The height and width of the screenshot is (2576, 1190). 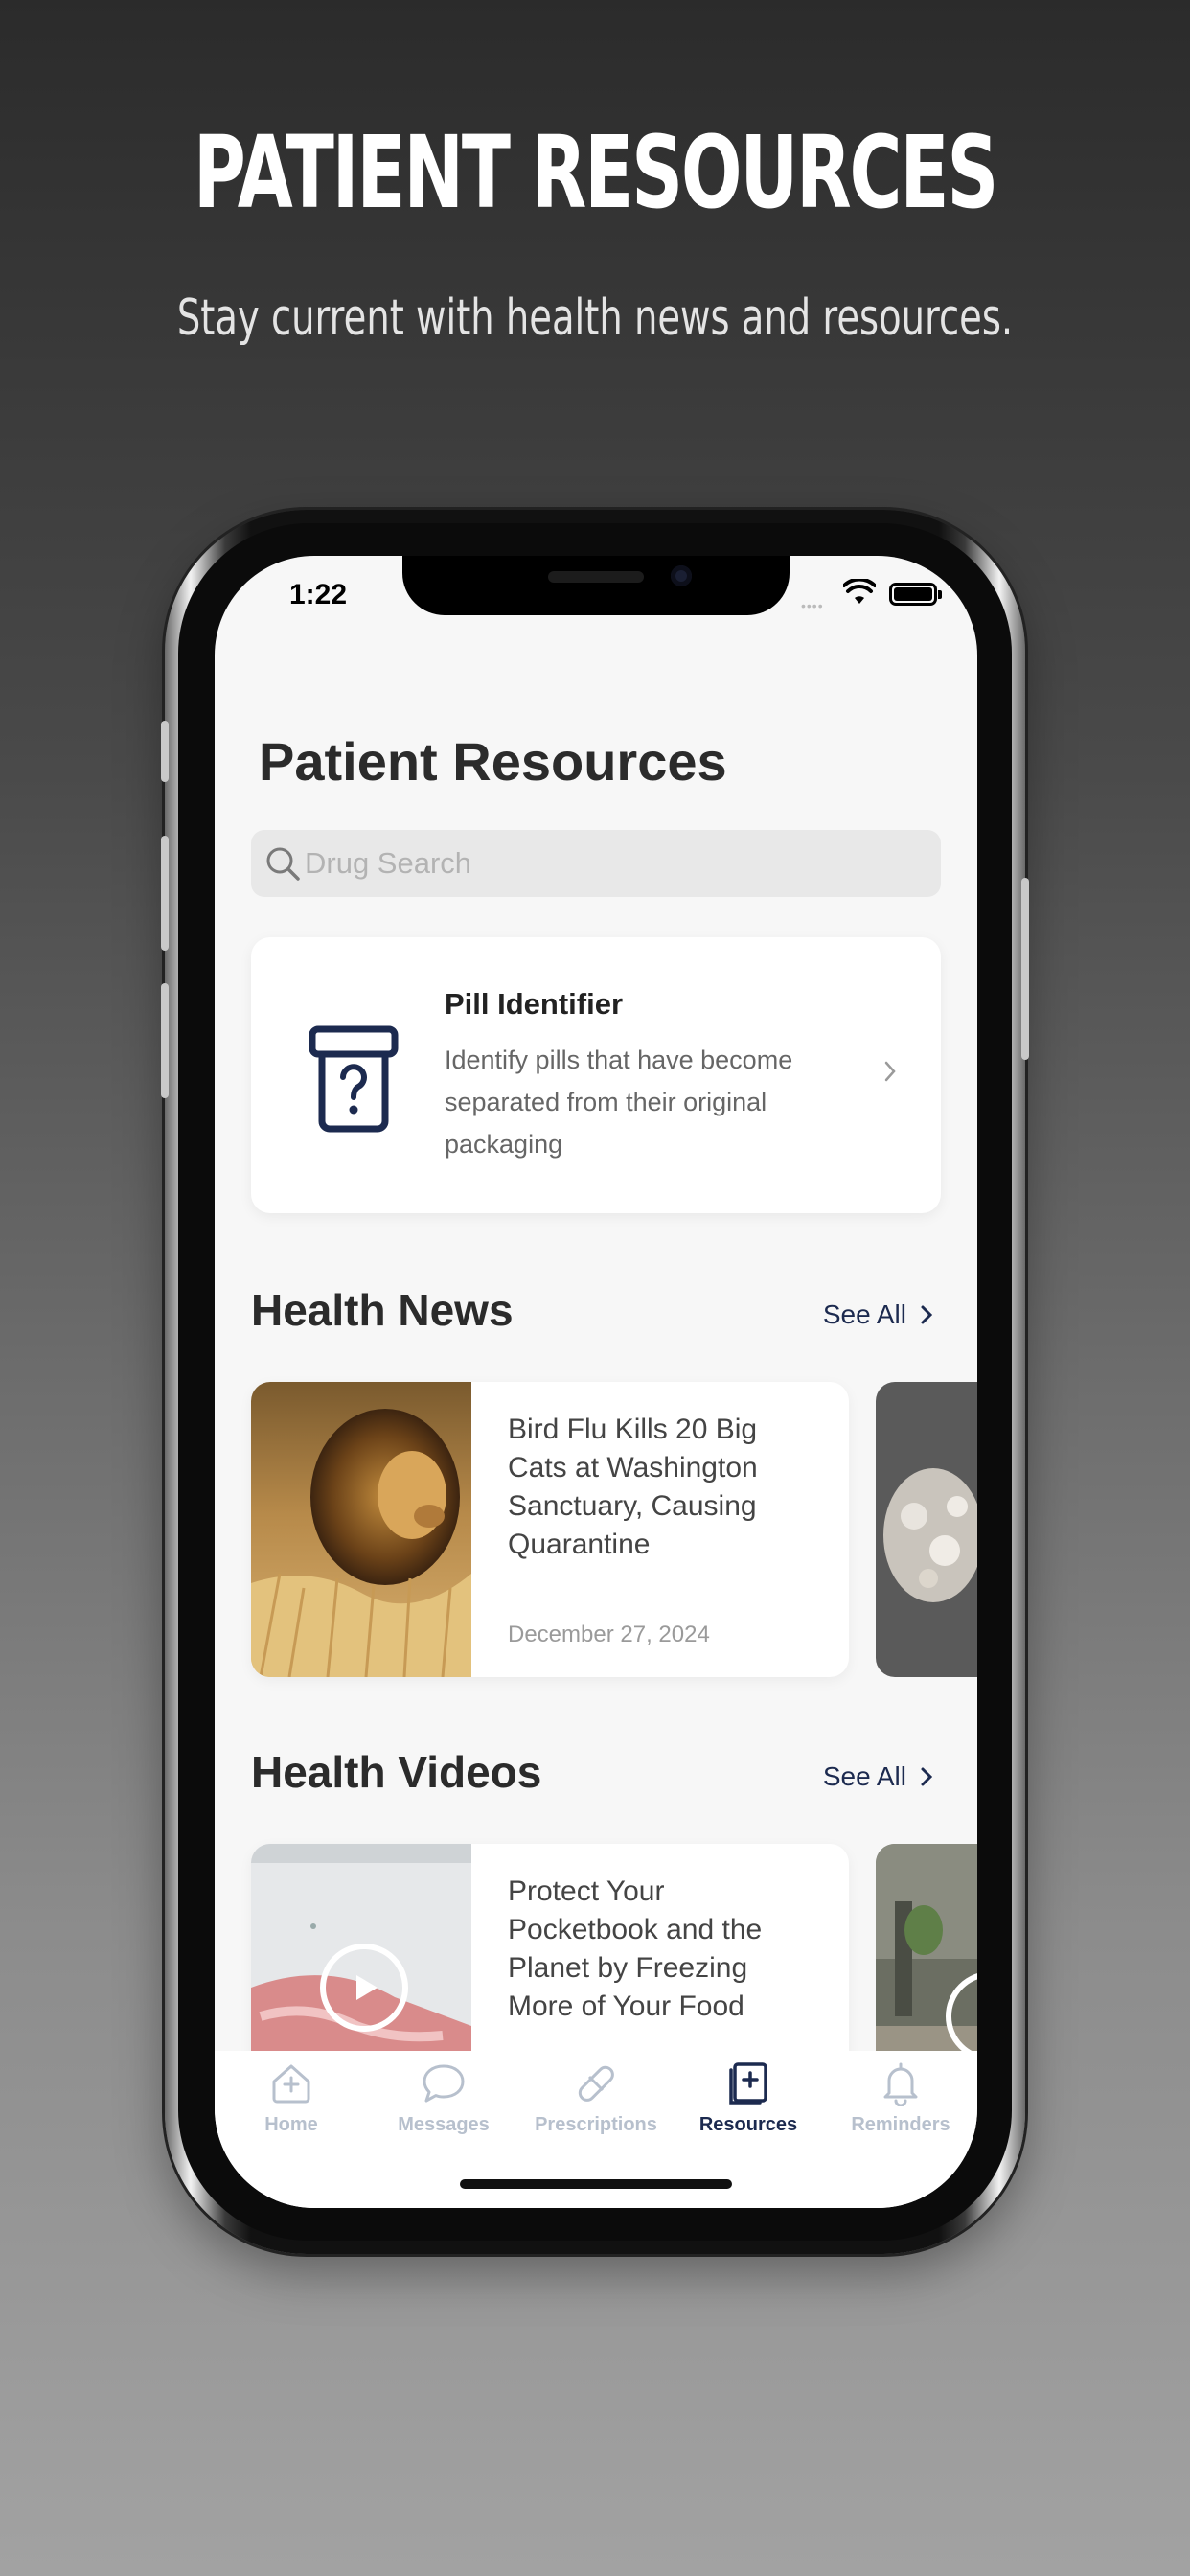 I want to click on promo-title: PATIENT RESOURCES, so click(x=595, y=172).